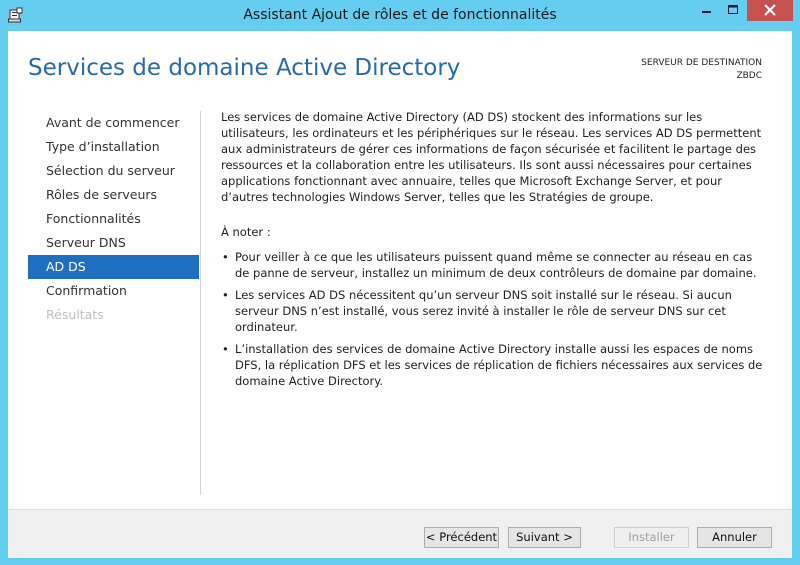 Image resolution: width=800 pixels, height=565 pixels. What do you see at coordinates (701, 63) in the screenshot?
I see `destination-label: SERVEUR DE DESTINATION` at bounding box center [701, 63].